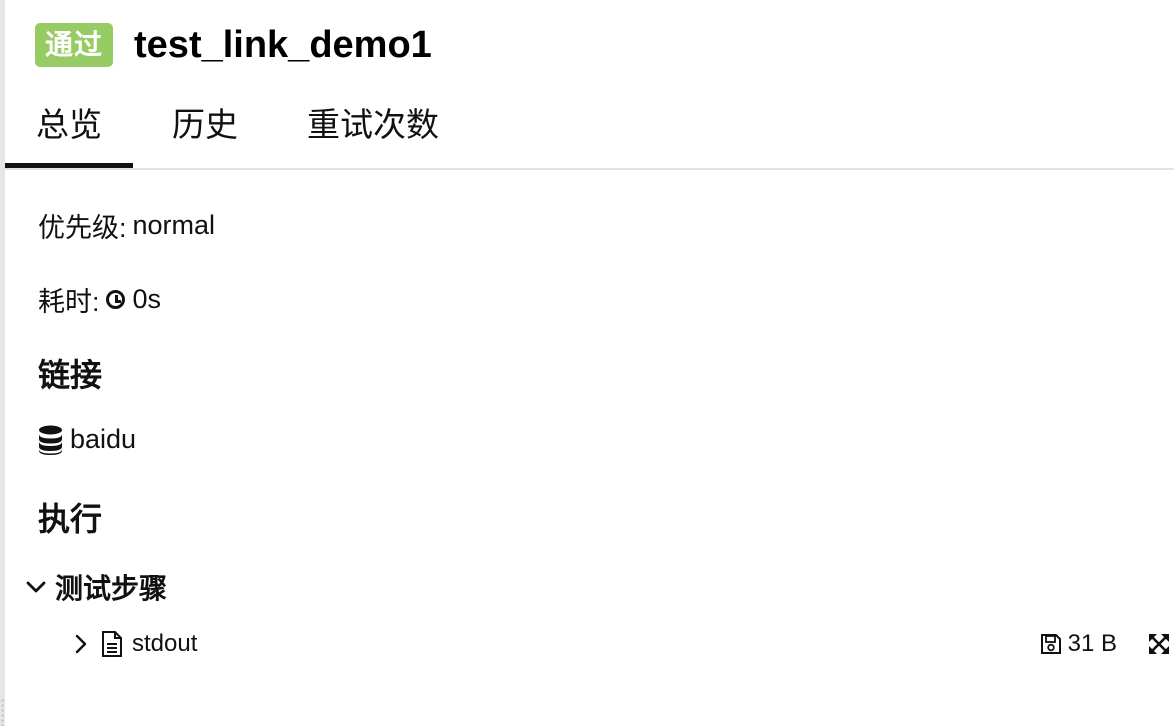 This screenshot has width=1174, height=726. I want to click on attachment-size-value: 31 B, so click(1092, 643).